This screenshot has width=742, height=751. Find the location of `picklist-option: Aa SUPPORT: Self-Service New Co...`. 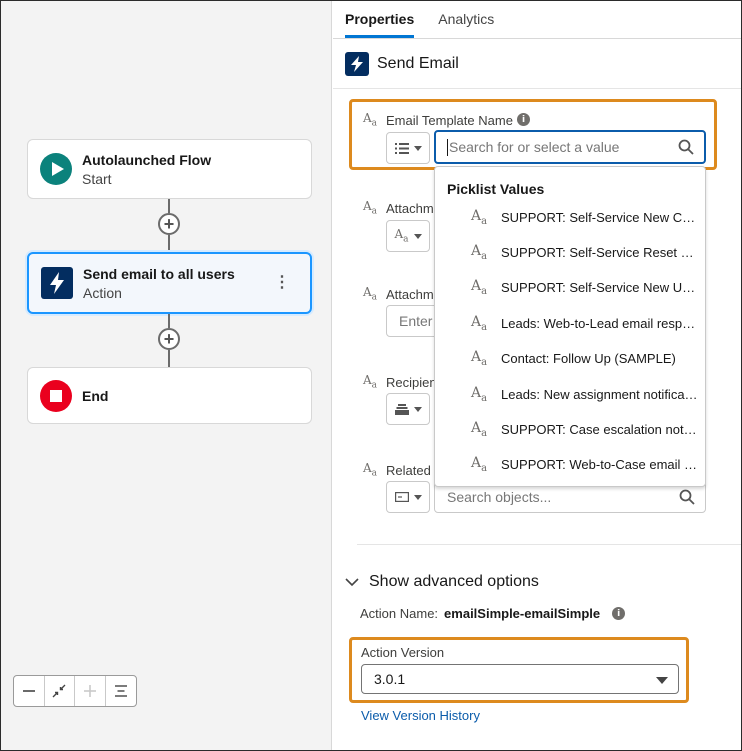

picklist-option: Aa SUPPORT: Self-Service New Co... is located at coordinates (570, 217).